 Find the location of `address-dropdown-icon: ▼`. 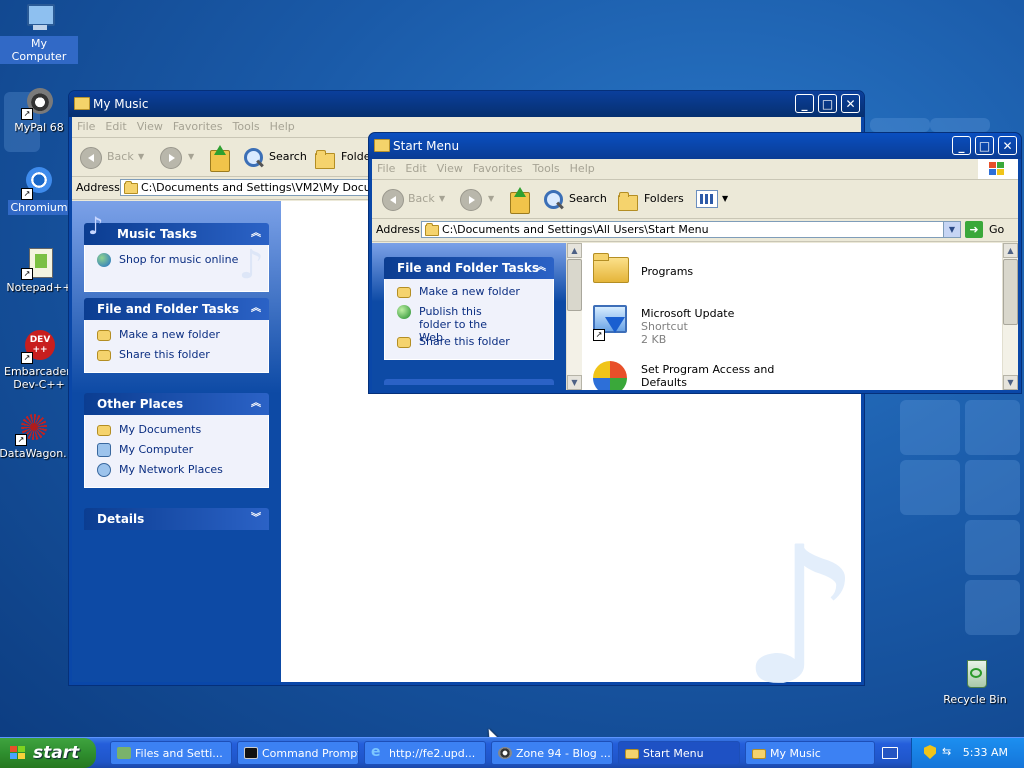

address-dropdown-icon: ▼ is located at coordinates (951, 229).